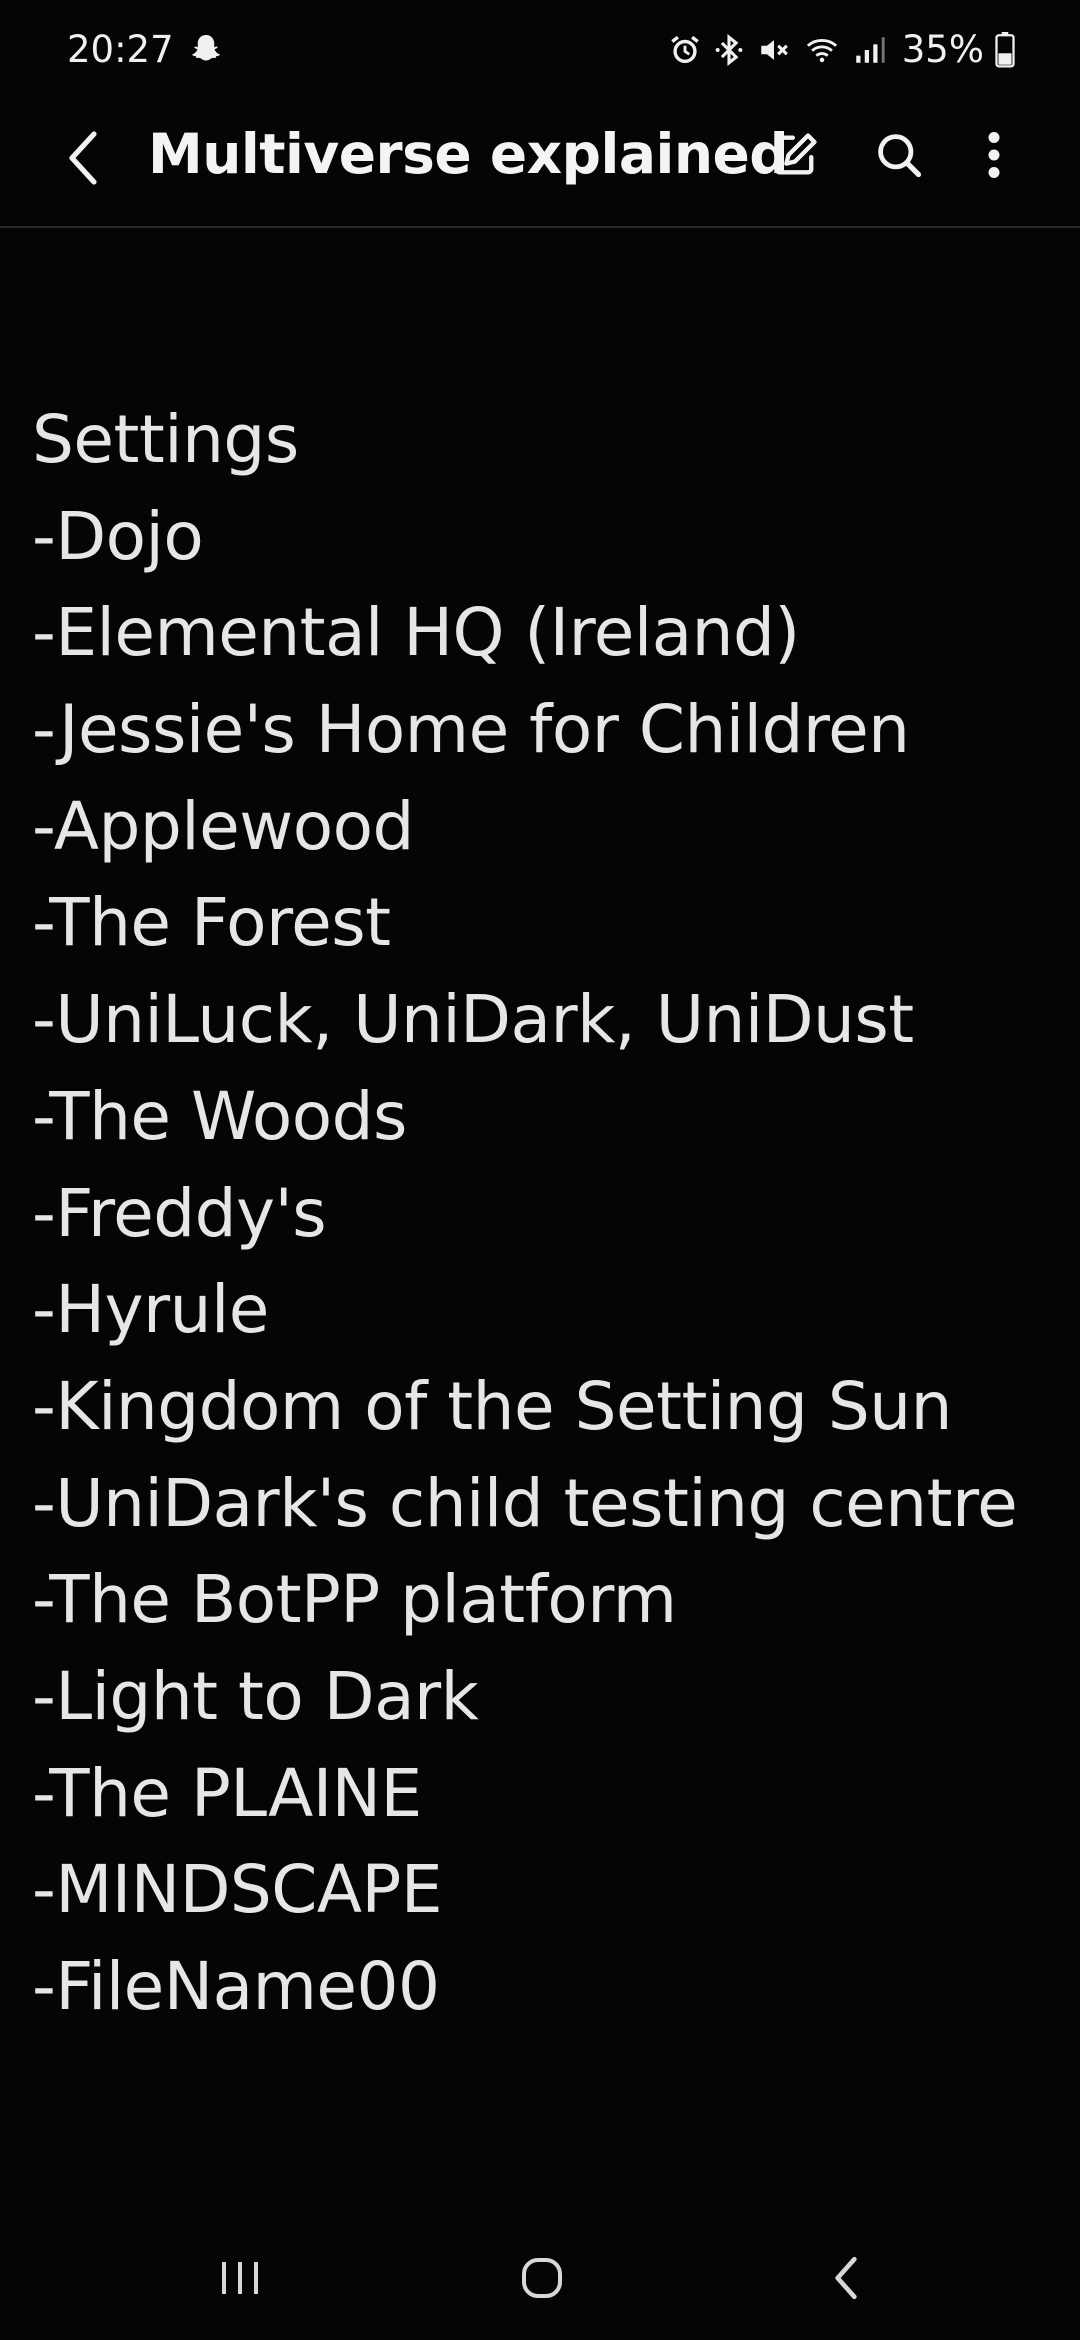 The image size is (1080, 2340). What do you see at coordinates (468, 154) in the screenshot?
I see `page-title: Multiverse explained` at bounding box center [468, 154].